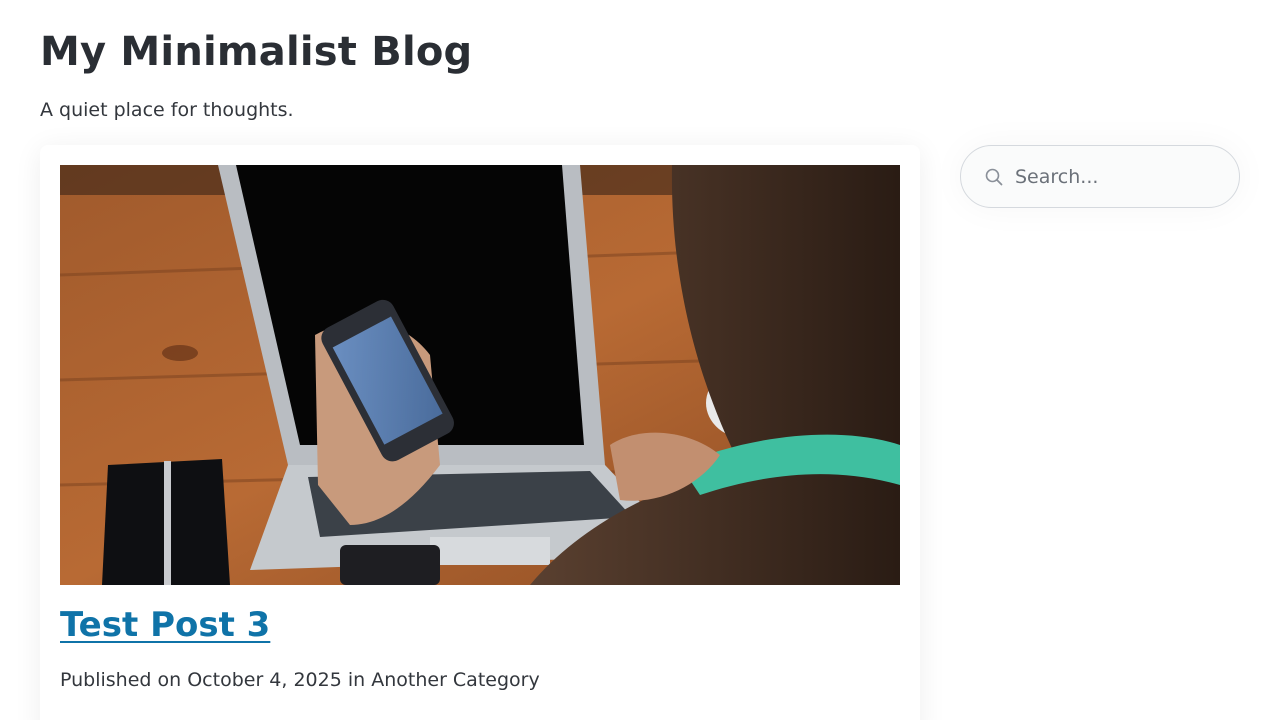  Describe the element at coordinates (165, 625) in the screenshot. I see `post-title-link: Test Post 3` at that location.